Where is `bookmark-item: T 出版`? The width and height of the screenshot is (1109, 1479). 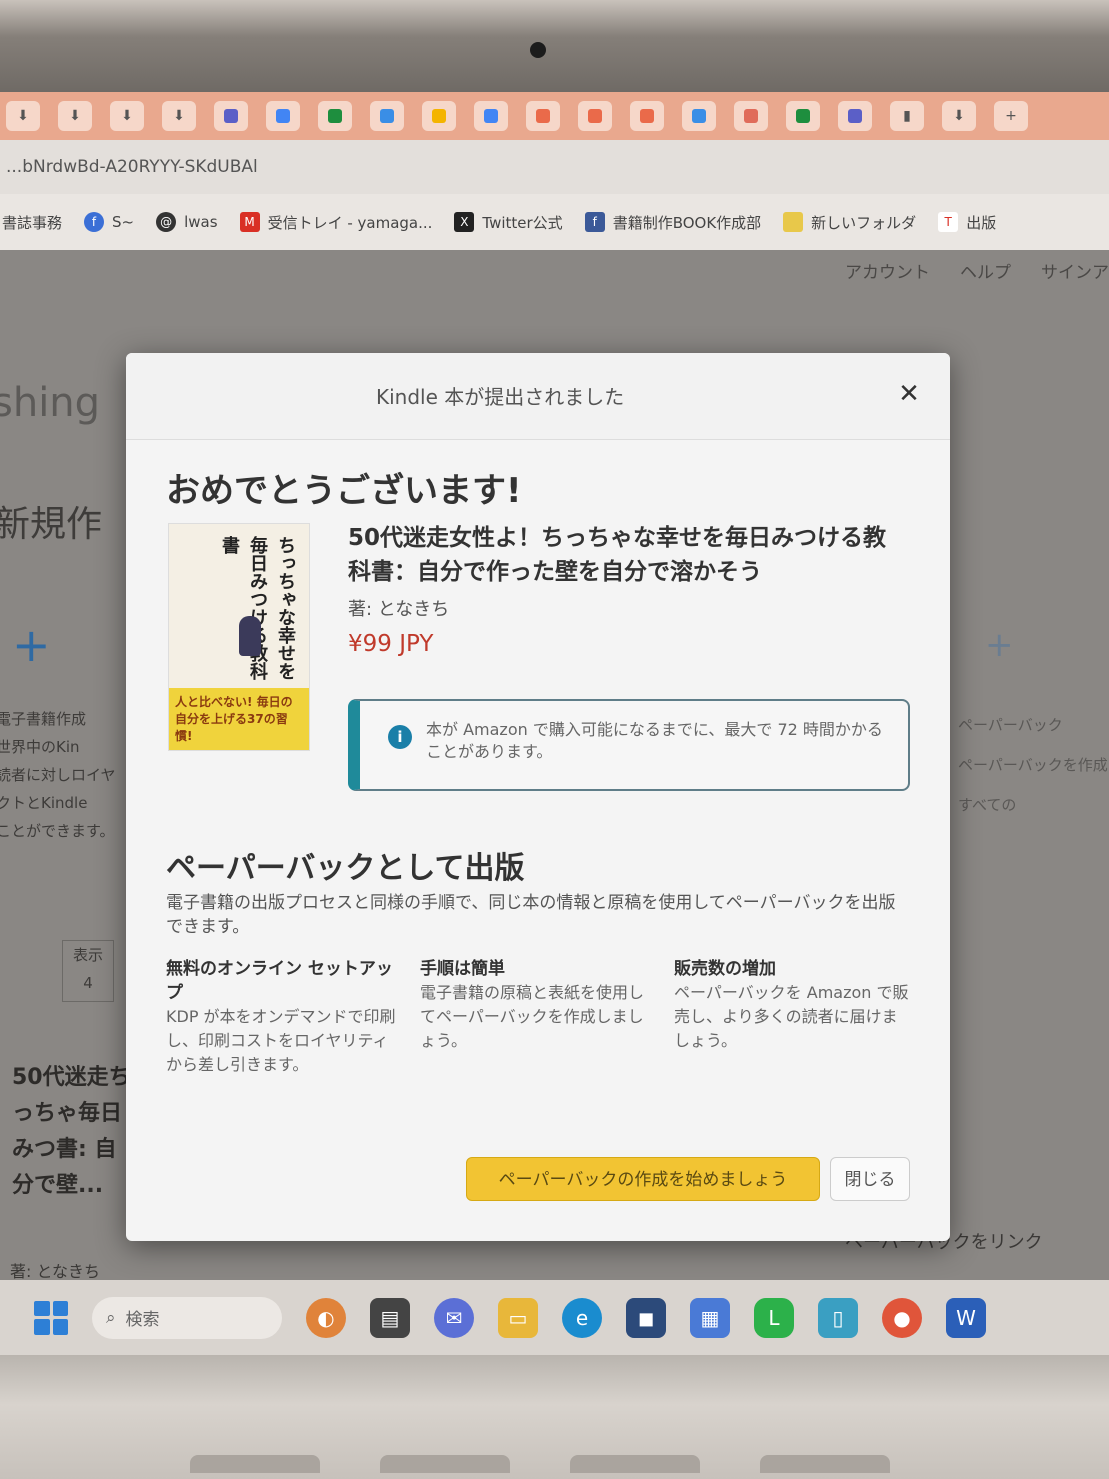
bookmark-item: T 出版 is located at coordinates (967, 222).